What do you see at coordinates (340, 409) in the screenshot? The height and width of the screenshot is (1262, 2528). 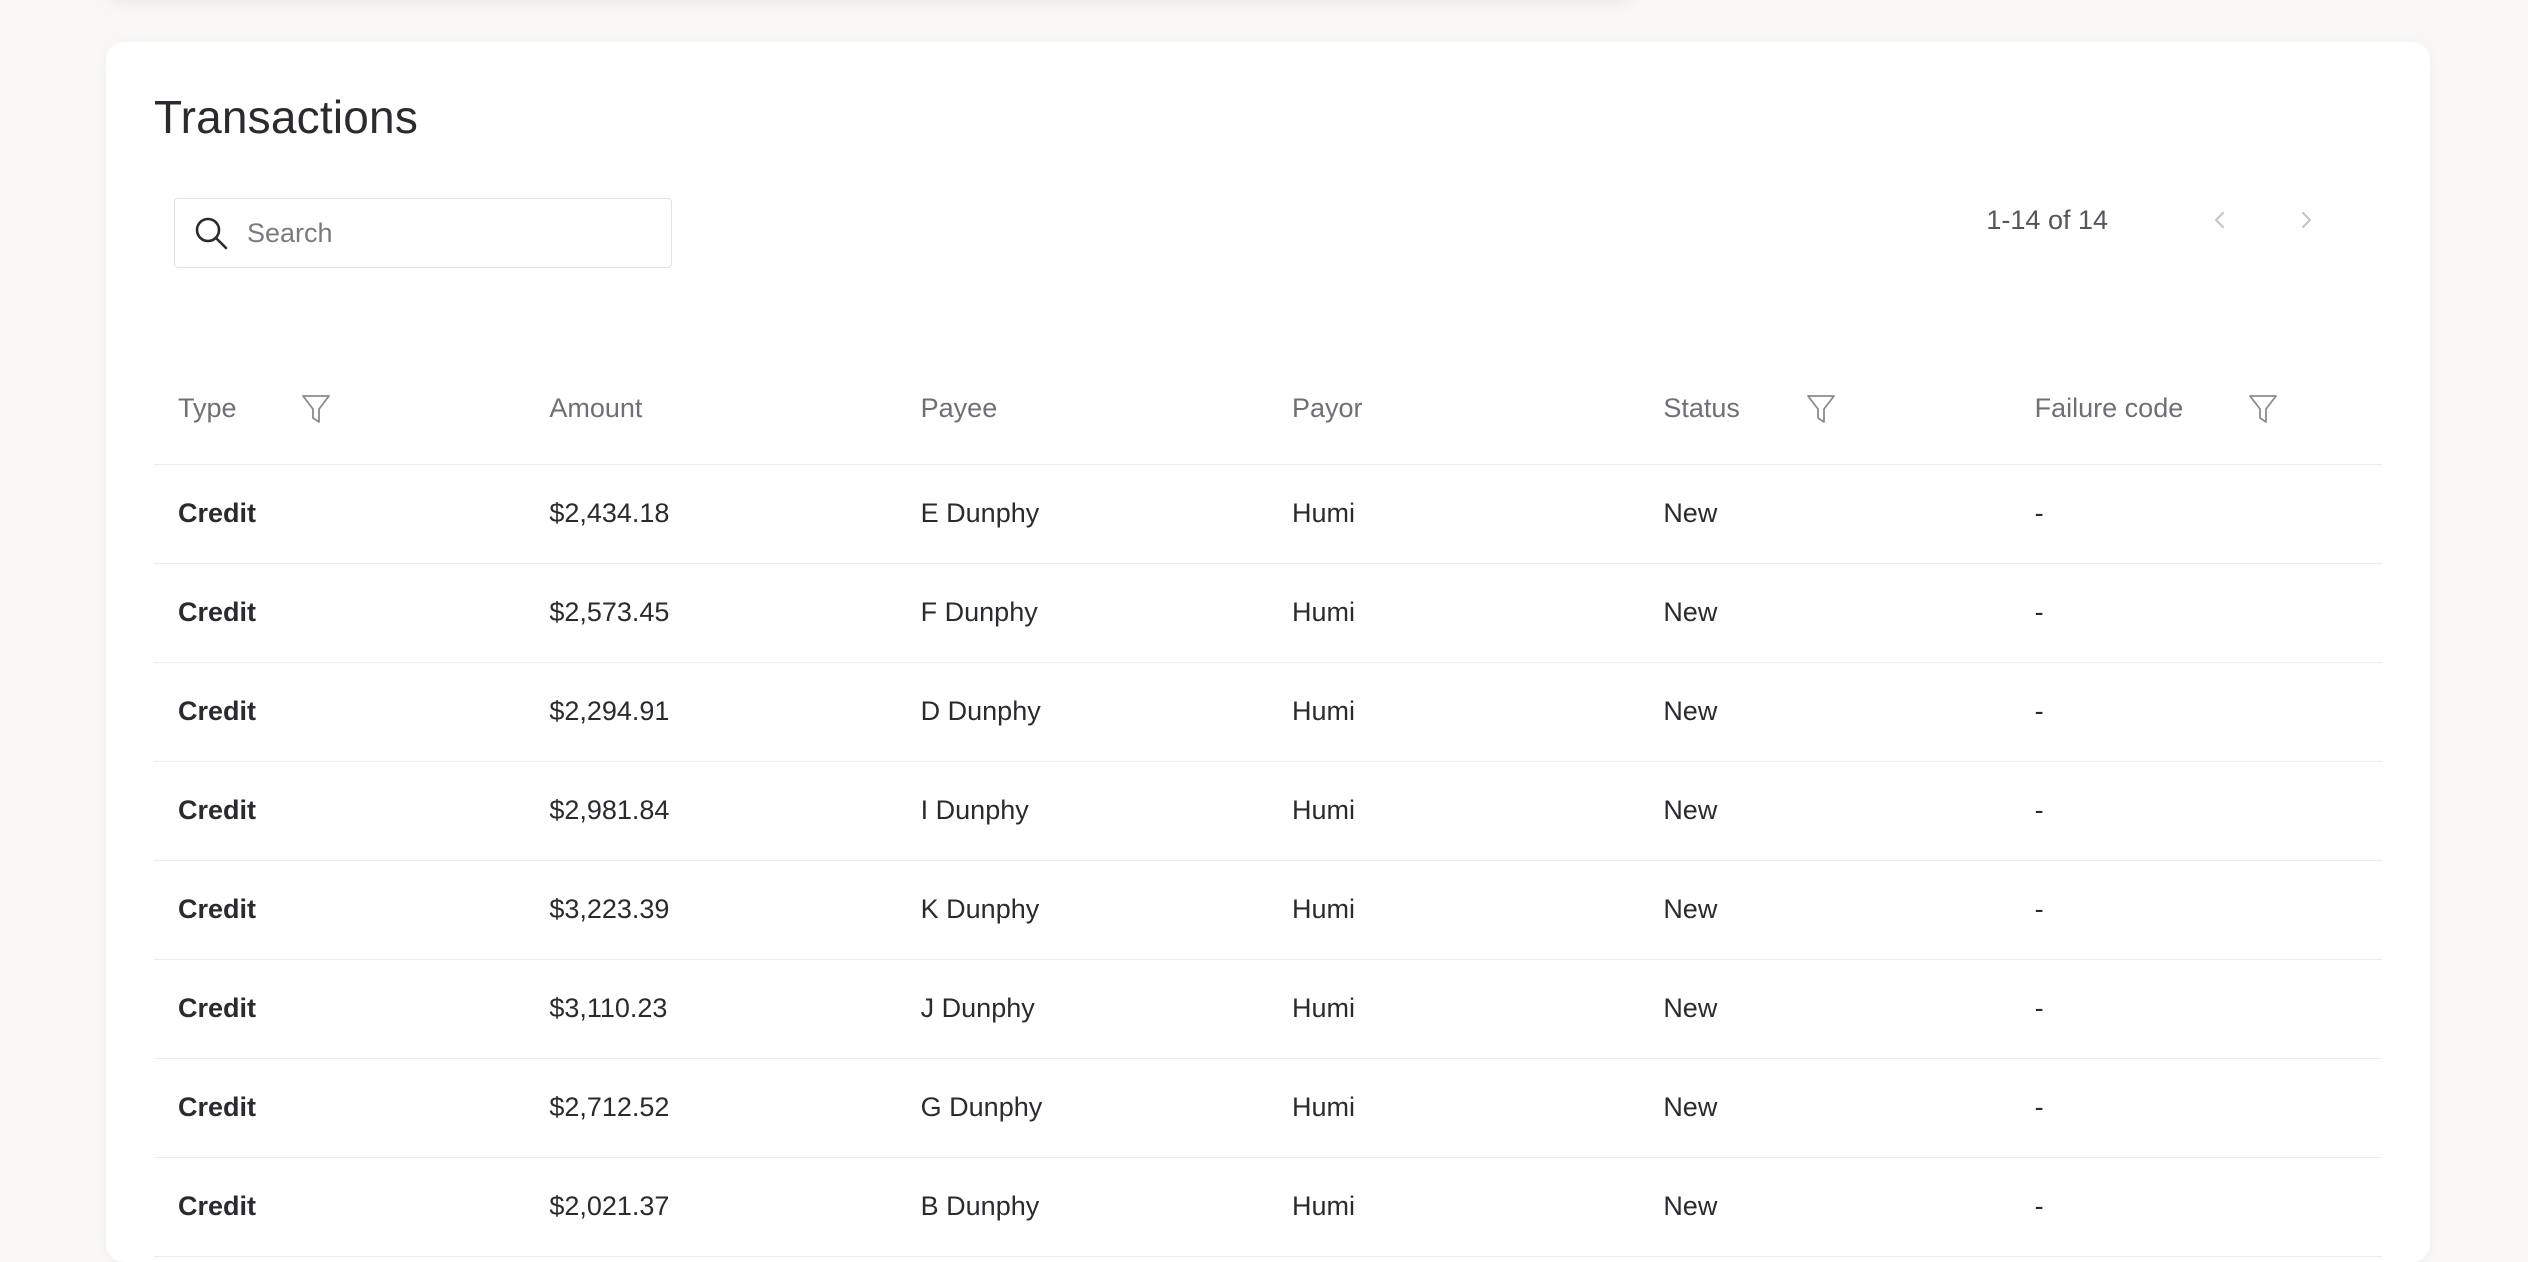 I see `column-header-type: Type` at bounding box center [340, 409].